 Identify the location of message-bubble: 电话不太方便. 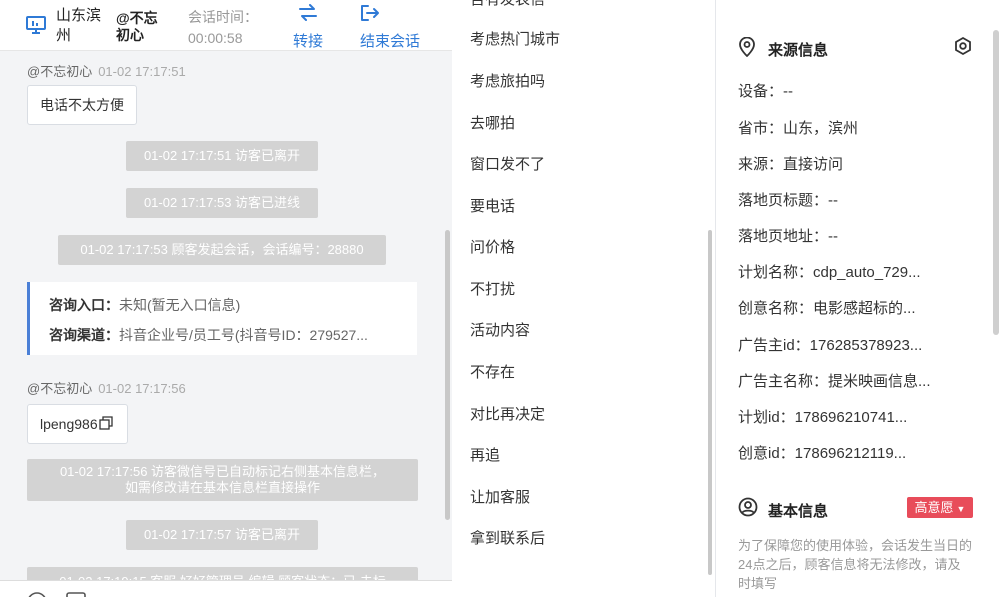
(82, 105).